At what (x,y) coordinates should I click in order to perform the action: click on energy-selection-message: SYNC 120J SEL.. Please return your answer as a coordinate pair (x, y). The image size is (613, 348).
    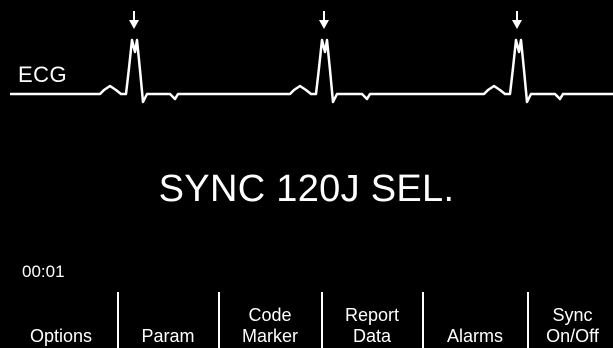
    Looking at the image, I should click on (306, 189).